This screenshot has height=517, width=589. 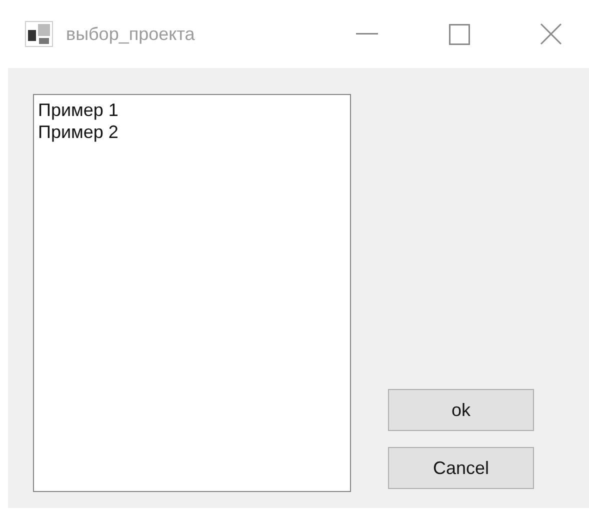 What do you see at coordinates (39, 34) in the screenshot?
I see `app-icon` at bounding box center [39, 34].